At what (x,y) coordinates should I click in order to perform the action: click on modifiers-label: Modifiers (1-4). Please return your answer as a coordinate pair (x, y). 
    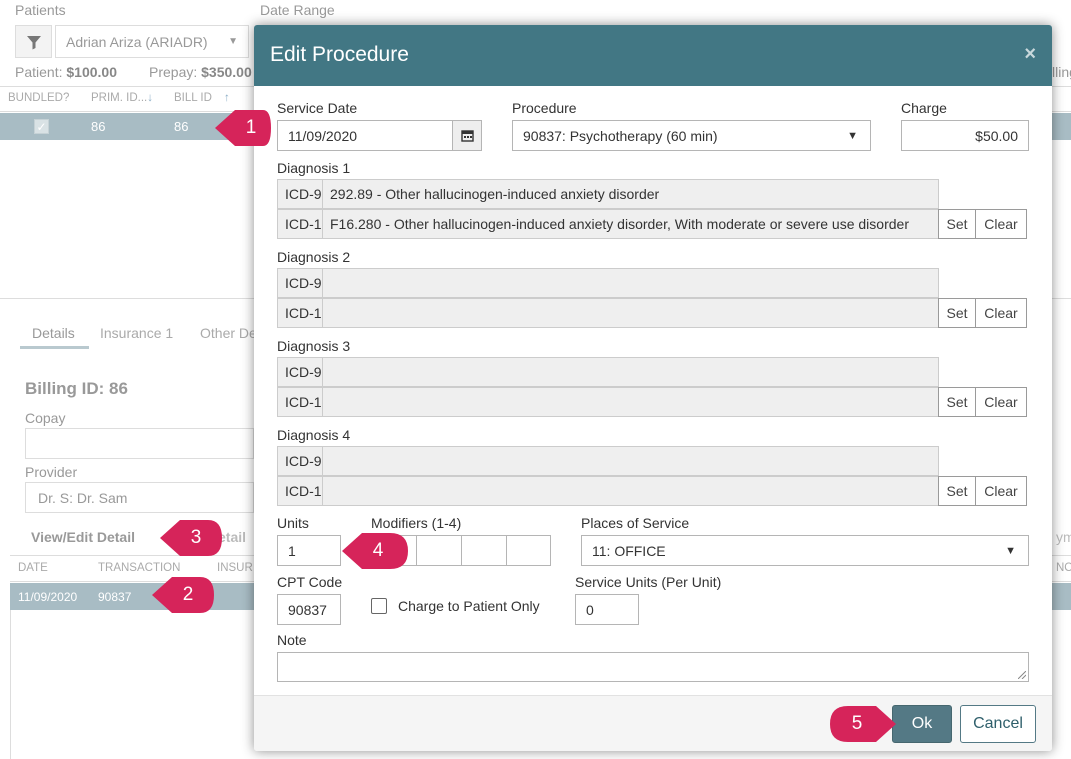
    Looking at the image, I should click on (416, 523).